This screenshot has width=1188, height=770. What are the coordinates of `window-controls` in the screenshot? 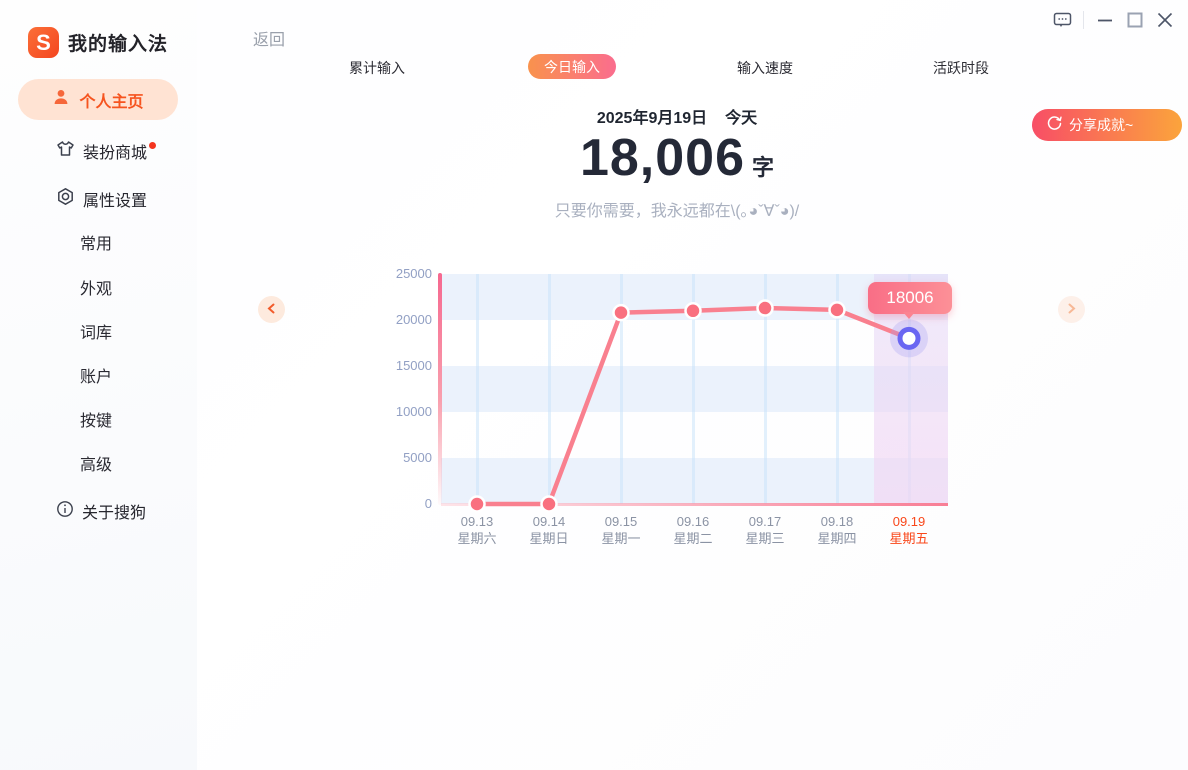 It's located at (1113, 20).